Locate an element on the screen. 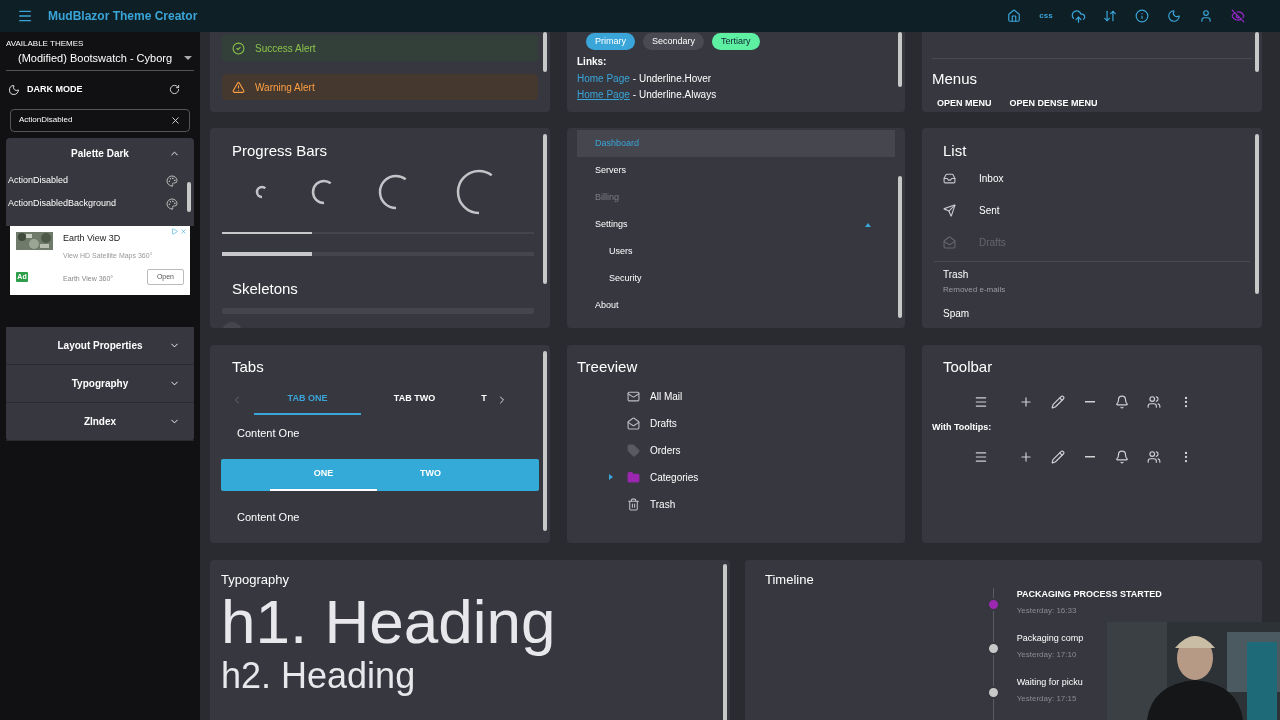 This screenshot has width=1280, height=720. palette-icon is located at coordinates (172, 204).